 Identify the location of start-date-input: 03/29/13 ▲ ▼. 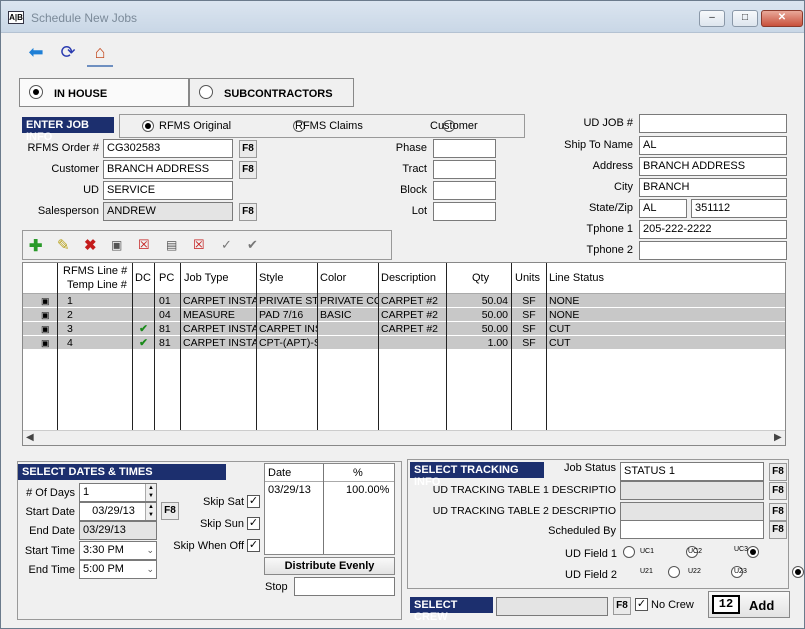
(118, 511).